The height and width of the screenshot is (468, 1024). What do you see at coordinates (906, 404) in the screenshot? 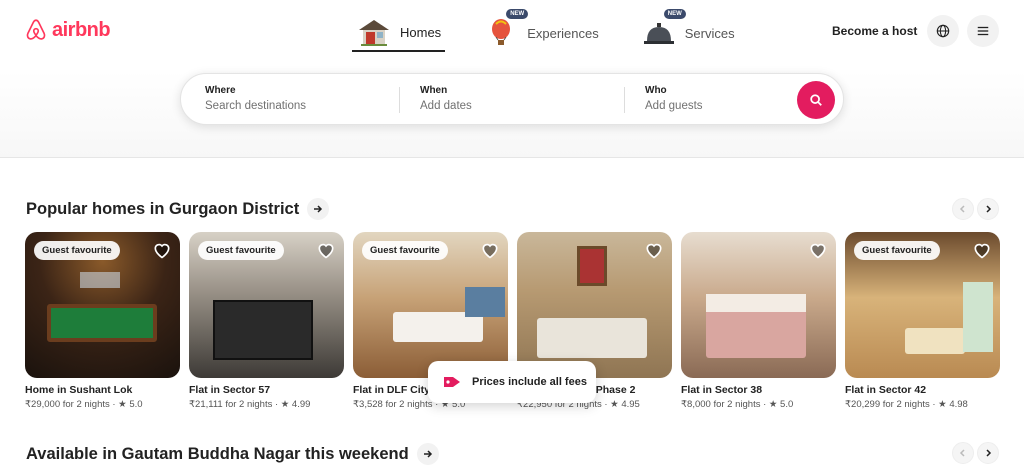
I see `listing-meta: ₹20,299 for 2 nights · ★ 4.98` at bounding box center [906, 404].